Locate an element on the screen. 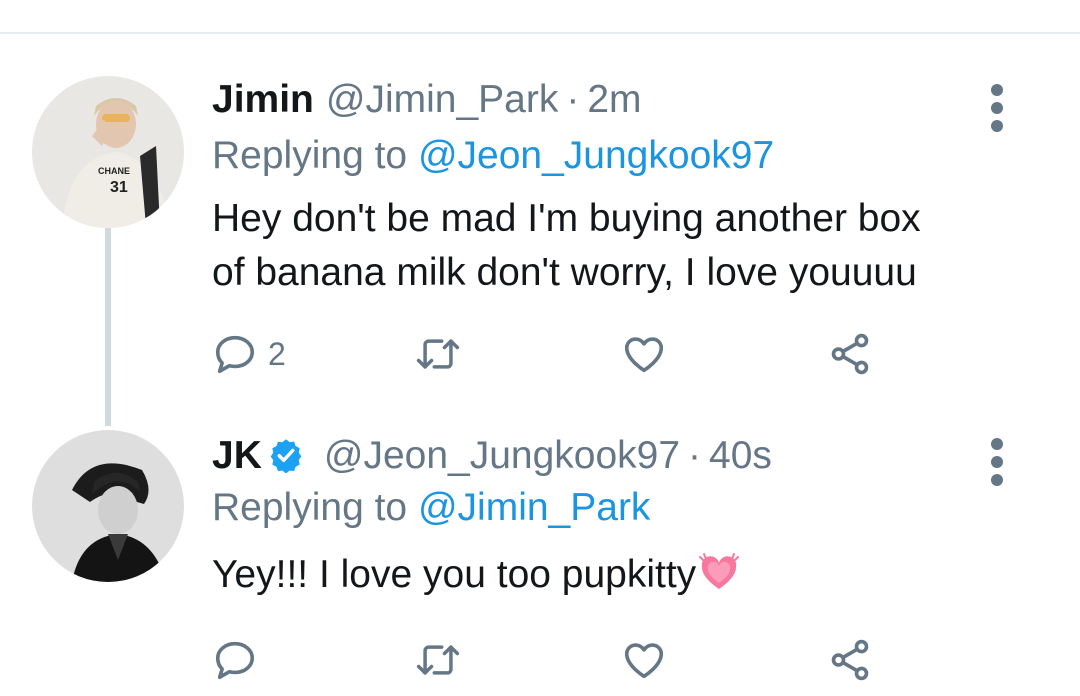  top-divider is located at coordinates (540, 33).